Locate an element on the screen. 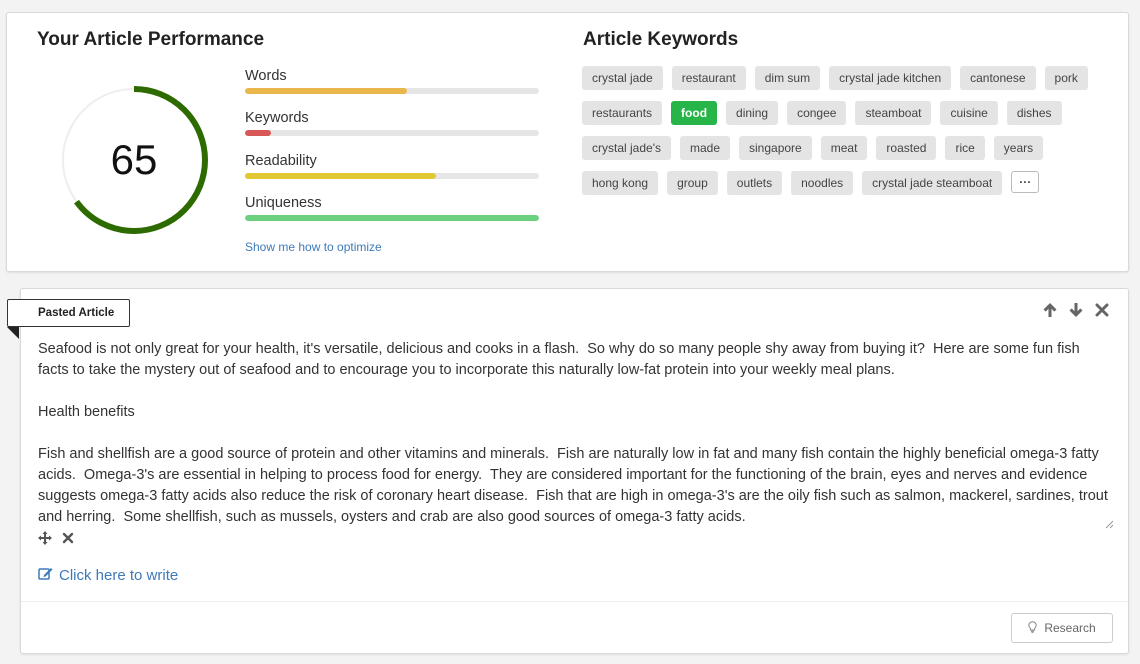 The height and width of the screenshot is (664, 1140). score-value: 65 is located at coordinates (134, 159).